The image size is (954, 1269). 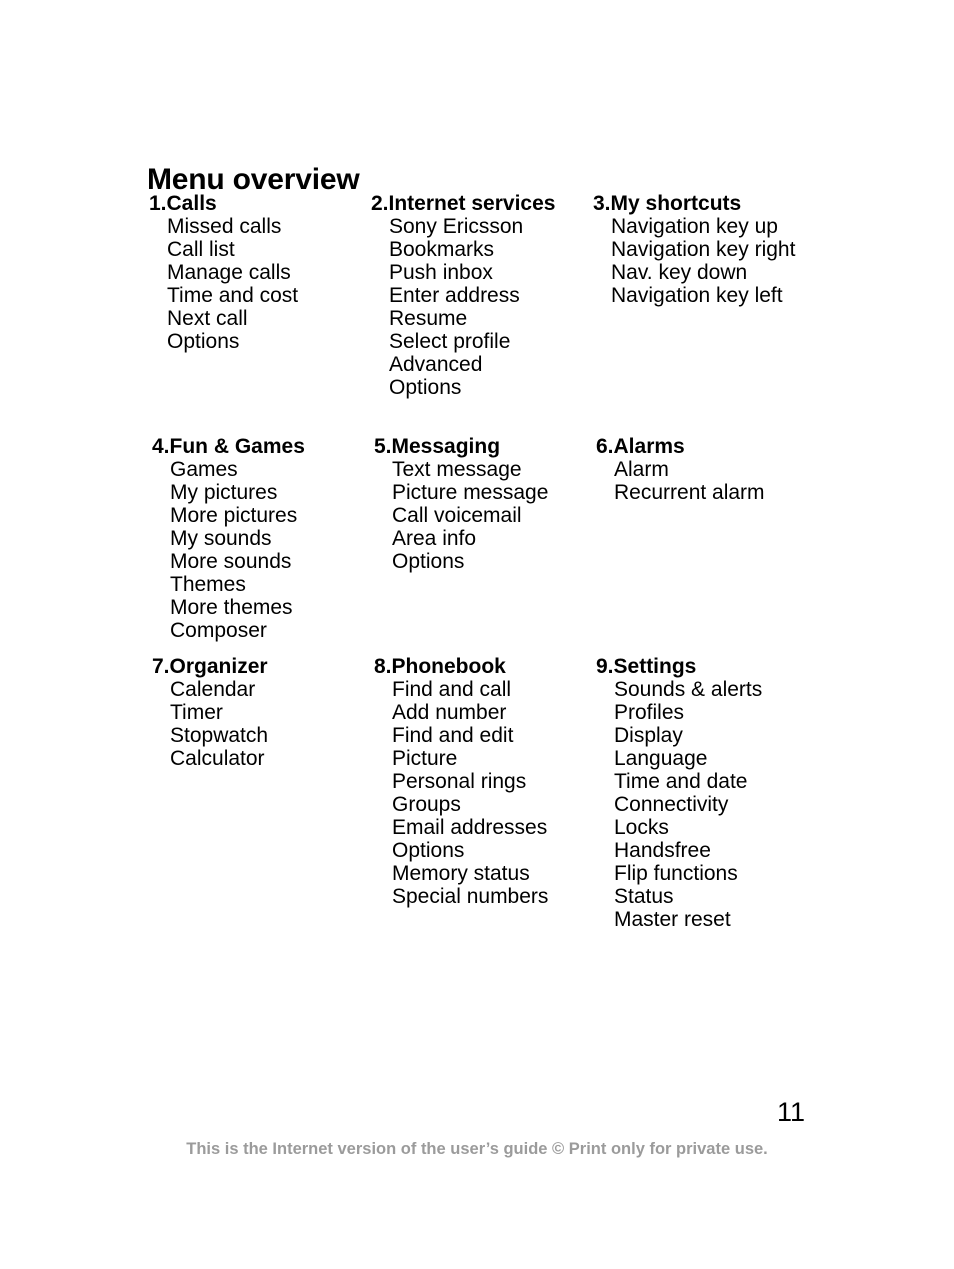 What do you see at coordinates (457, 515) in the screenshot?
I see `menu-item: Call voicemail` at bounding box center [457, 515].